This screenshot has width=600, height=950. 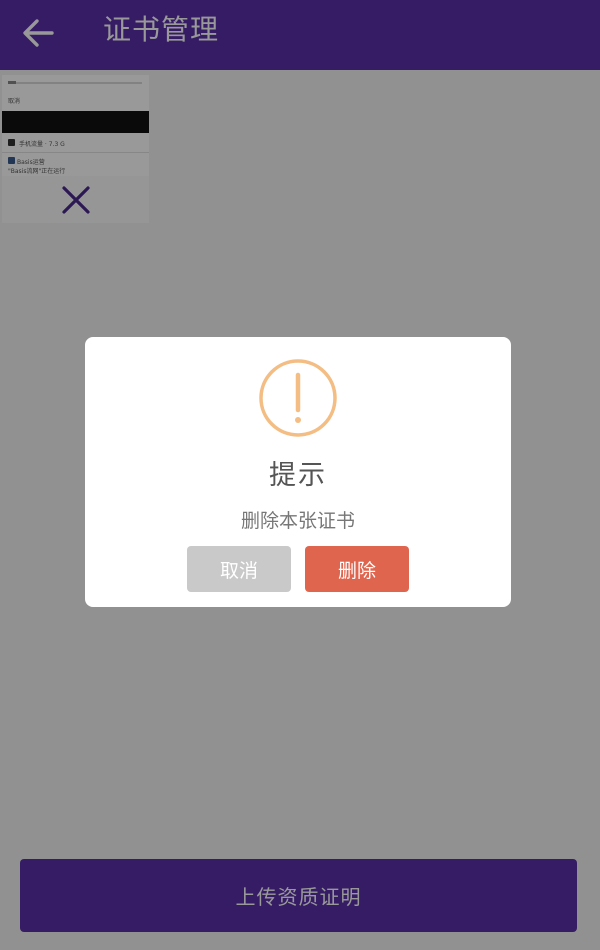 What do you see at coordinates (239, 569) in the screenshot?
I see `cancel-button: 取消` at bounding box center [239, 569].